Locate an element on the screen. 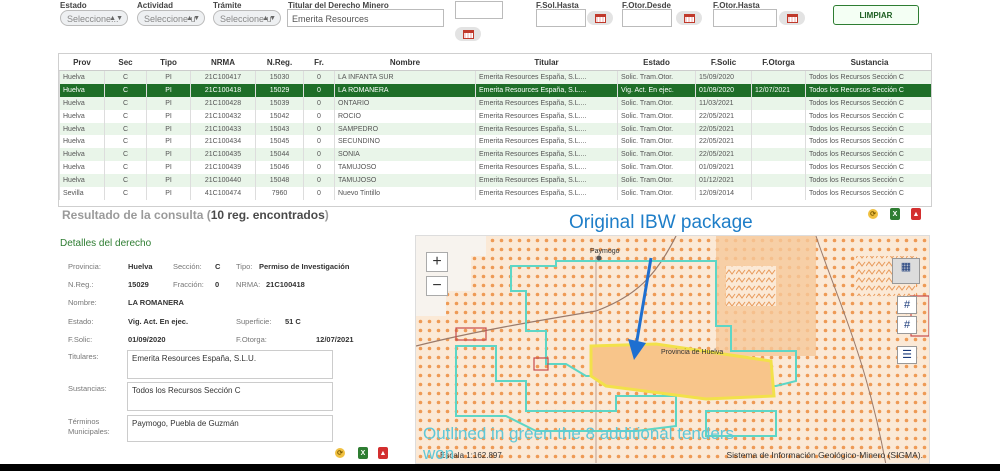 This screenshot has width=1000, height=471. titular-input: Emerita Resources is located at coordinates (365, 18).